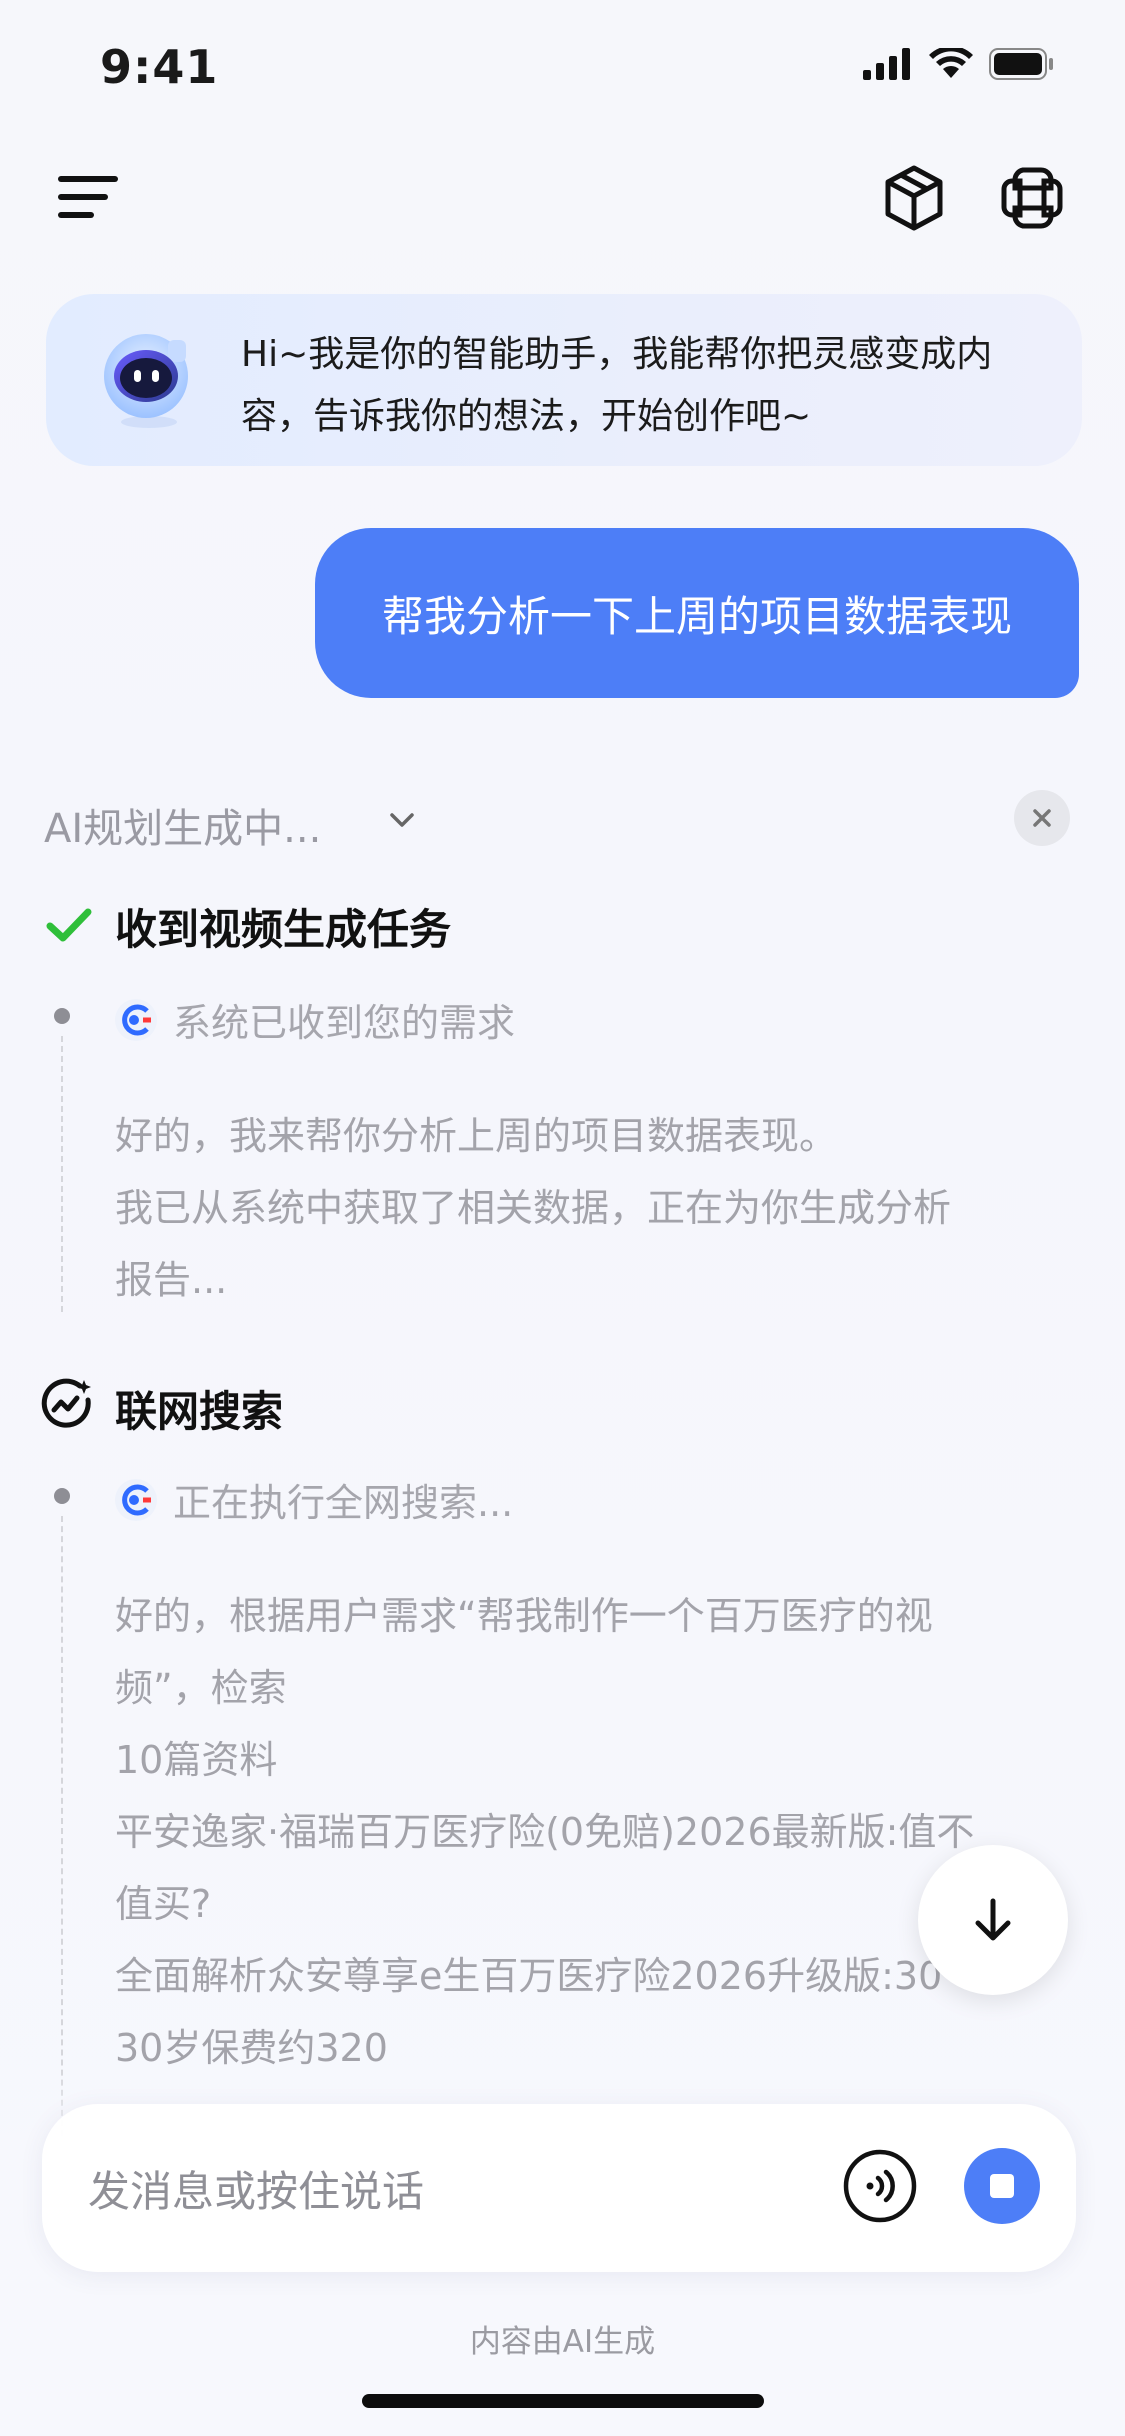 The width and height of the screenshot is (1125, 2436). Describe the element at coordinates (617, 385) in the screenshot. I see `greeting-text: Hi~我是你的智能助手，我能帮你把灵感变成内容，告诉我你的想法，开始创作吧~` at that location.